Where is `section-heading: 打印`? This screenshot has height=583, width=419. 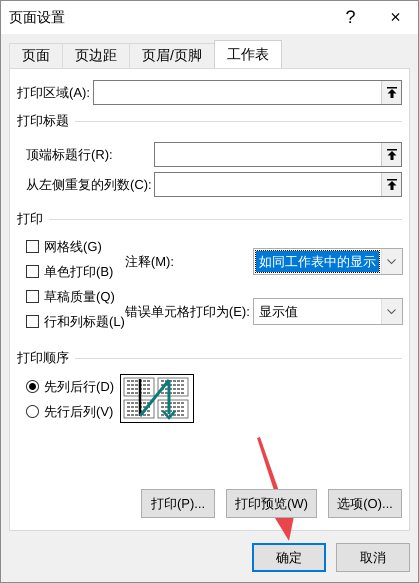
section-heading: 打印 is located at coordinates (30, 219).